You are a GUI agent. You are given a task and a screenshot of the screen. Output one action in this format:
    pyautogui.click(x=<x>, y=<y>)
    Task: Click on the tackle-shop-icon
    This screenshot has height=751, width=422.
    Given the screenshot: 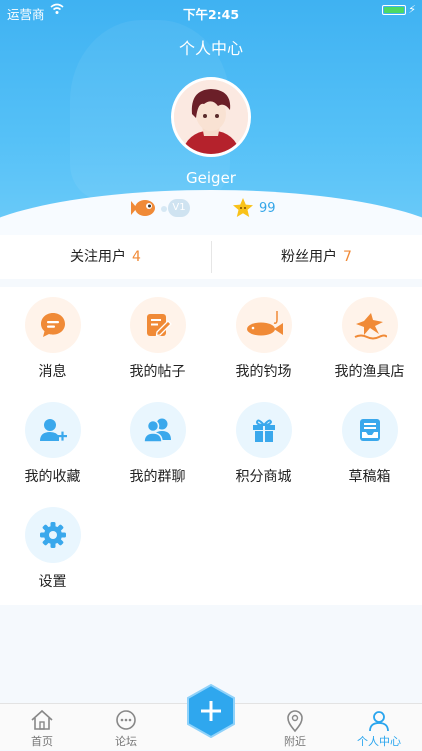 What is the action you would take?
    pyautogui.click(x=369, y=325)
    